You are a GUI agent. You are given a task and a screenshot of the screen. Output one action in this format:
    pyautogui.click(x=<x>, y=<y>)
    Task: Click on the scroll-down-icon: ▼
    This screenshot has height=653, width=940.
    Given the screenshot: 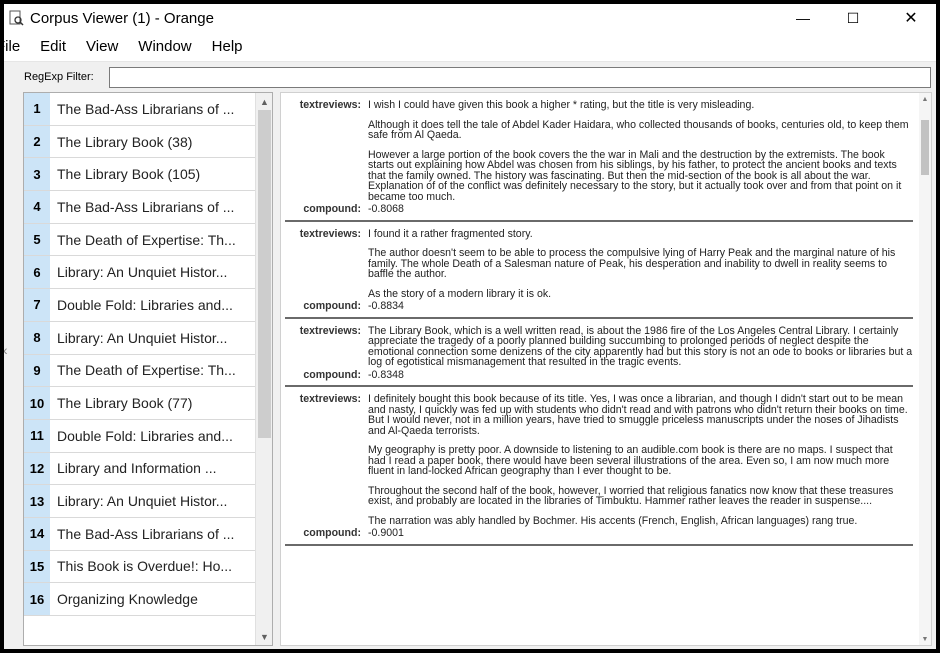 What is the action you would take?
    pyautogui.click(x=264, y=636)
    